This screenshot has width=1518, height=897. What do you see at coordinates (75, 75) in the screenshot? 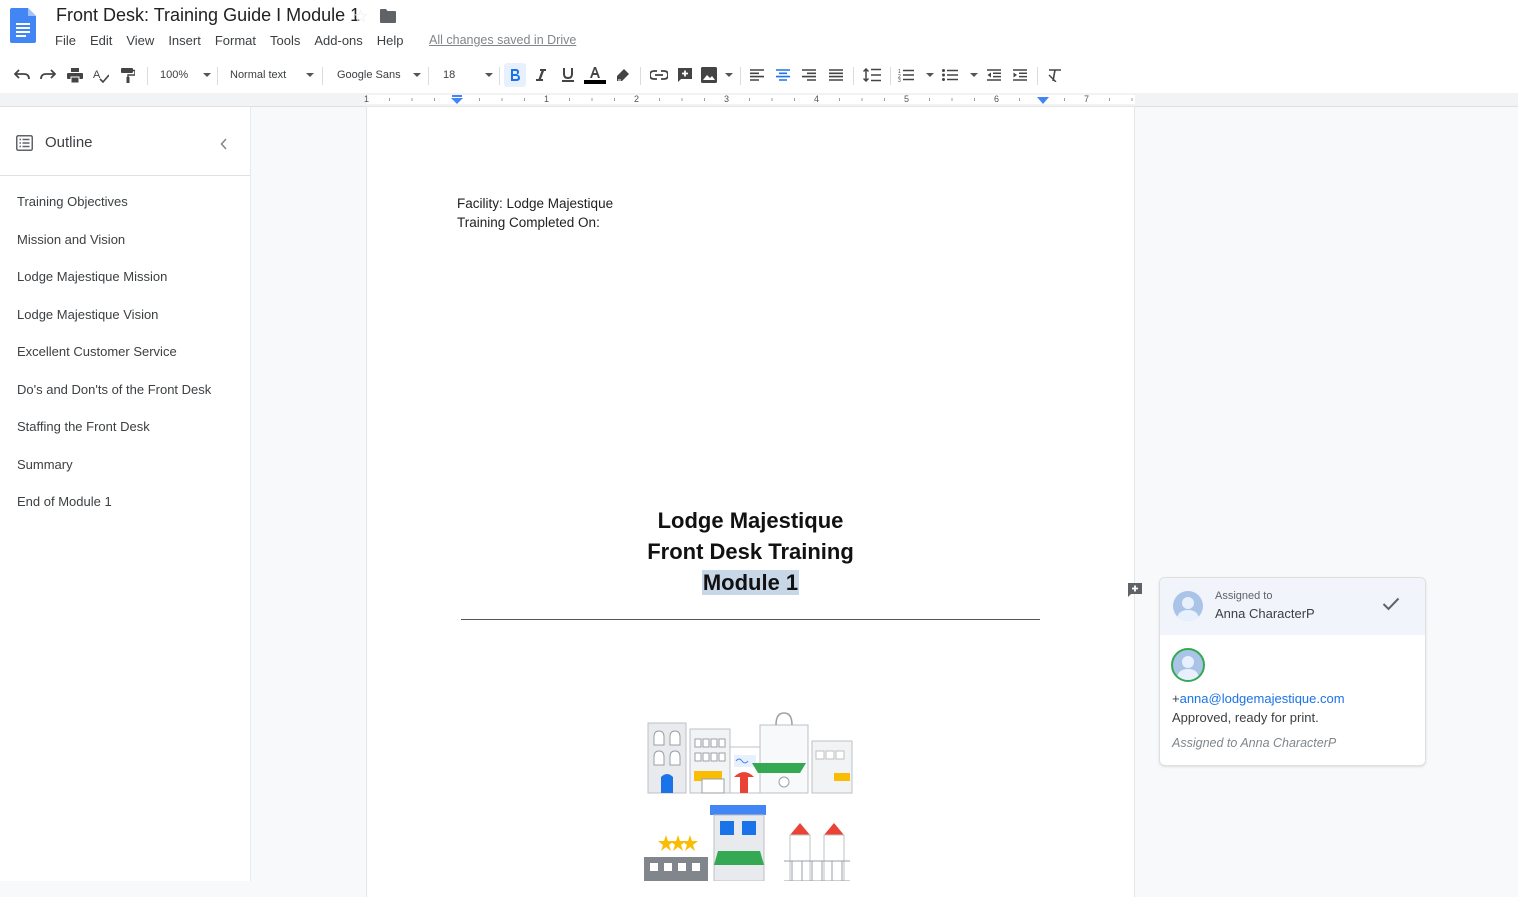
I see `print-icon` at bounding box center [75, 75].